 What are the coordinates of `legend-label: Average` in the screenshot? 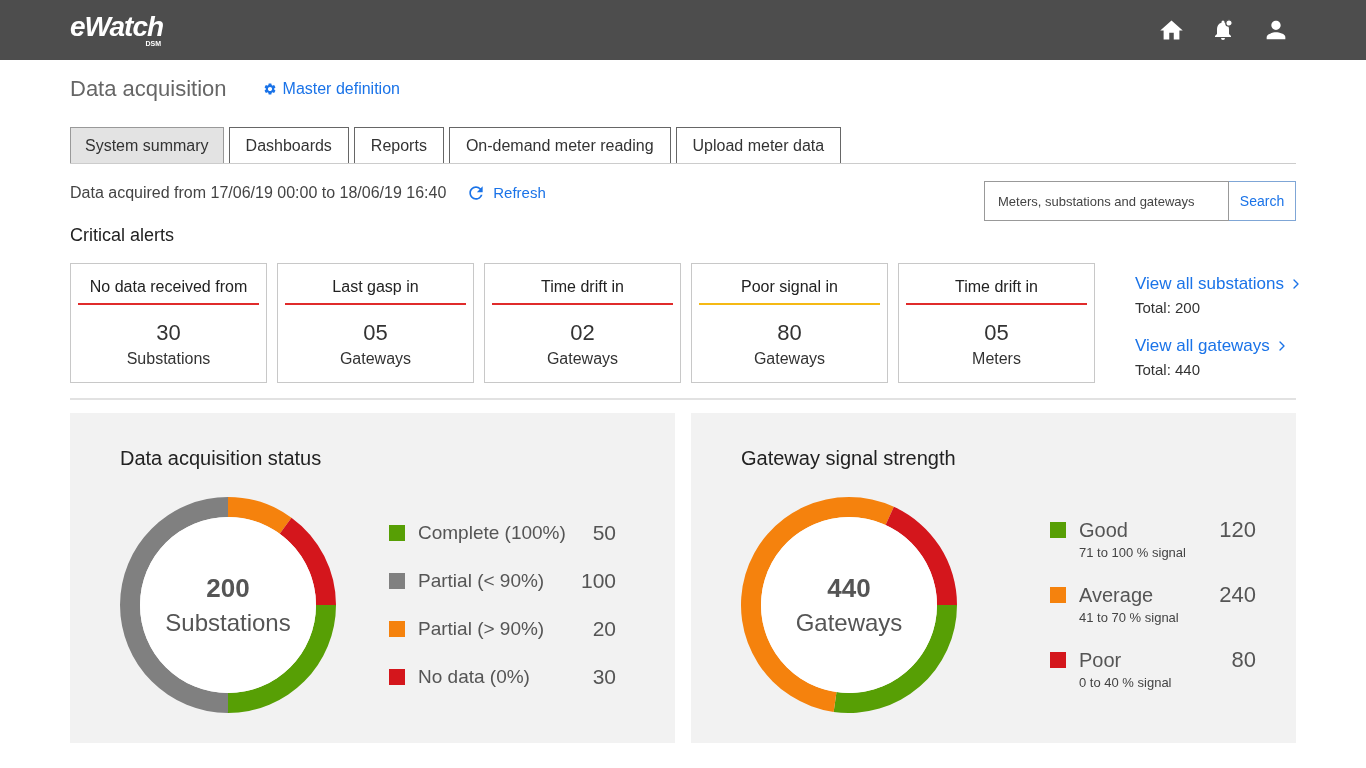 It's located at (1117, 595).